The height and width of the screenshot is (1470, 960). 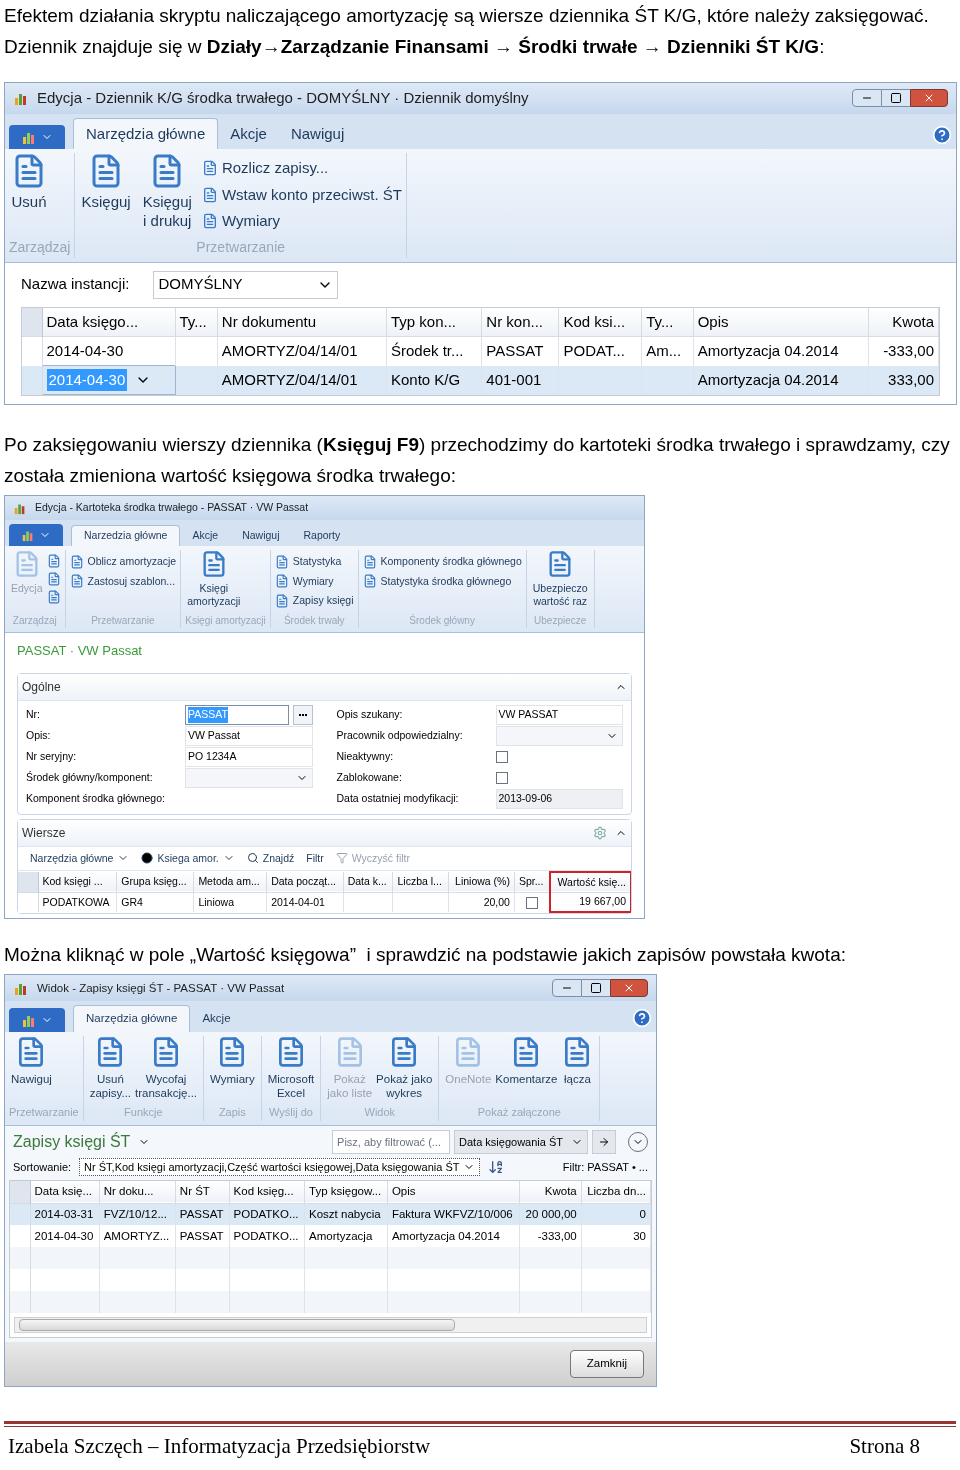 I want to click on ribbon-button: Księguj i drukuj, so click(x=167, y=192).